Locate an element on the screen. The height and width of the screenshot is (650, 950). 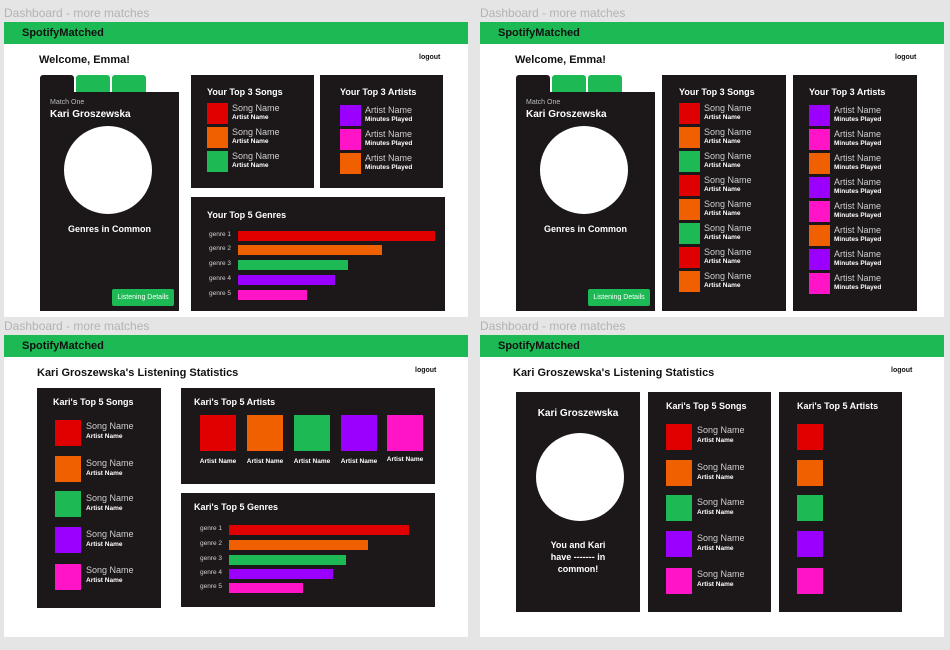
frame-label: Dashboard - more matches is located at coordinates (77, 326).